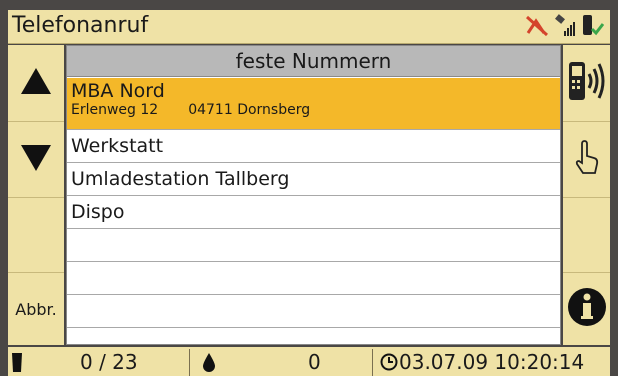 Image resolution: width=618 pixels, height=376 pixels. I want to click on list-item-name: Dispo, so click(98, 212).